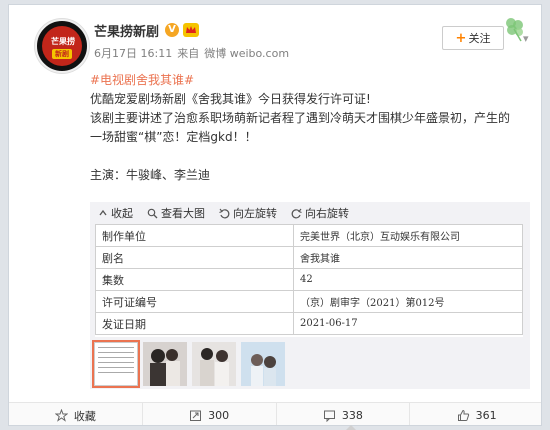  I want to click on star-icon, so click(61, 415).